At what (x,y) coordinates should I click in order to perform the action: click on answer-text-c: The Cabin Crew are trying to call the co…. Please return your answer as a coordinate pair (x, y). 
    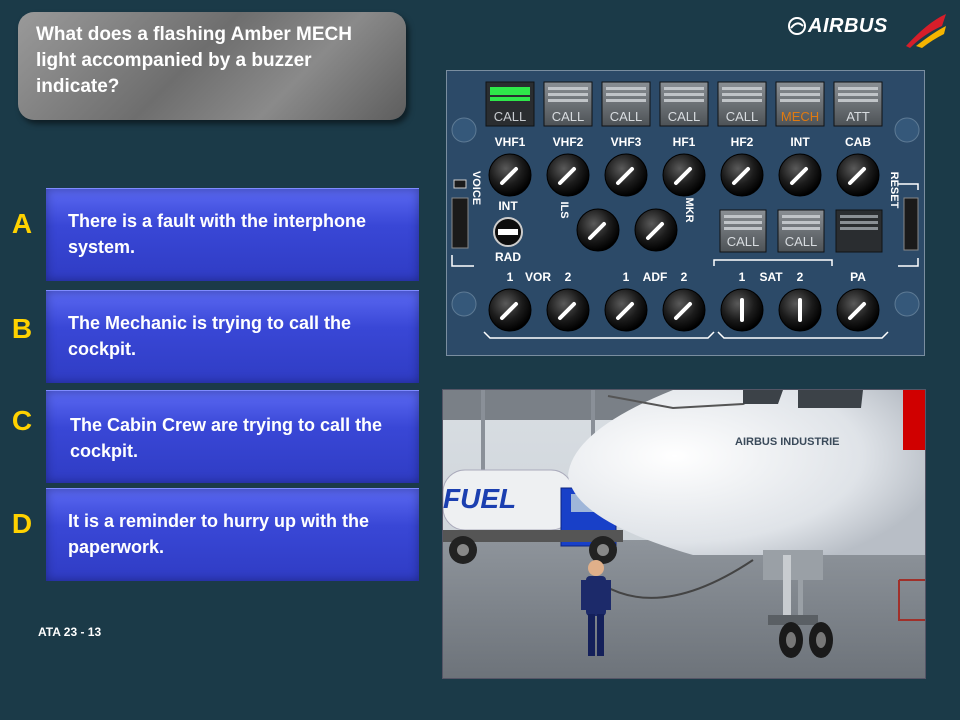
    Looking at the image, I should click on (226, 438).